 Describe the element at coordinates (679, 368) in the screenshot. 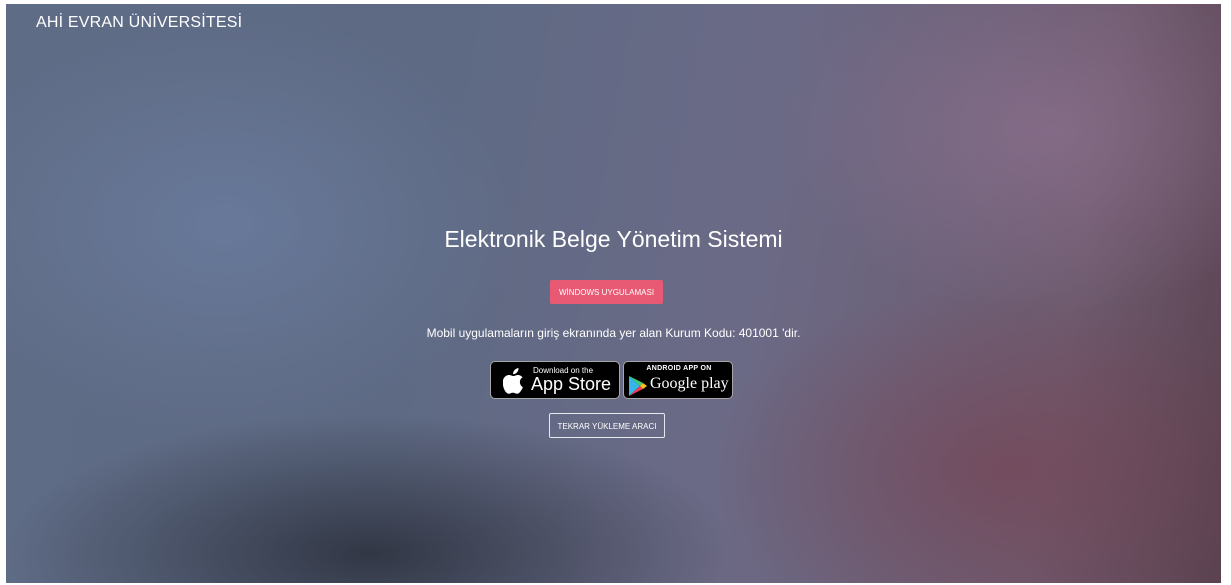

I see `google-play-small-text: ANDROID APP ON` at that location.